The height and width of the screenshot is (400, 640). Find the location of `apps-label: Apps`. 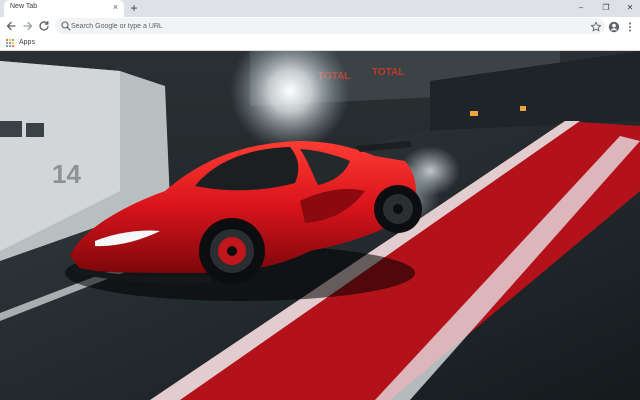

apps-label: Apps is located at coordinates (27, 42).